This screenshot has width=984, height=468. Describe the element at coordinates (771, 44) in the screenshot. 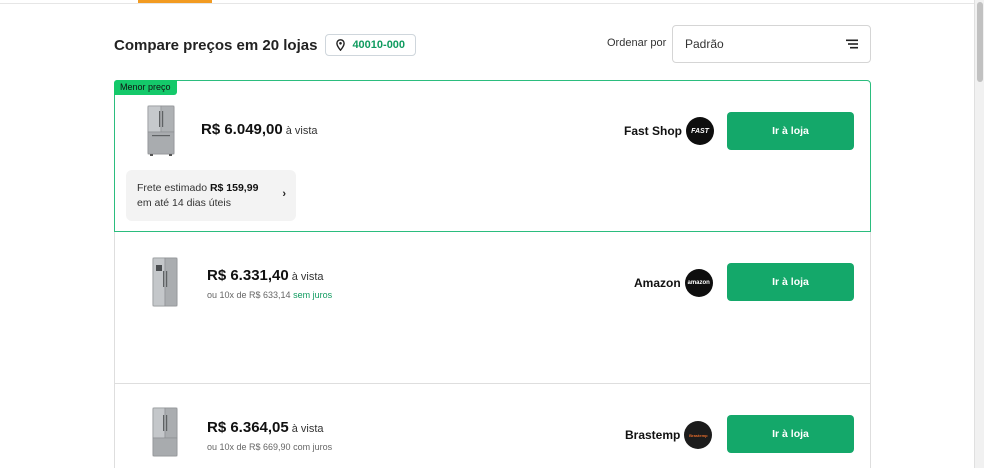

I see `sort-select: Padrão` at that location.